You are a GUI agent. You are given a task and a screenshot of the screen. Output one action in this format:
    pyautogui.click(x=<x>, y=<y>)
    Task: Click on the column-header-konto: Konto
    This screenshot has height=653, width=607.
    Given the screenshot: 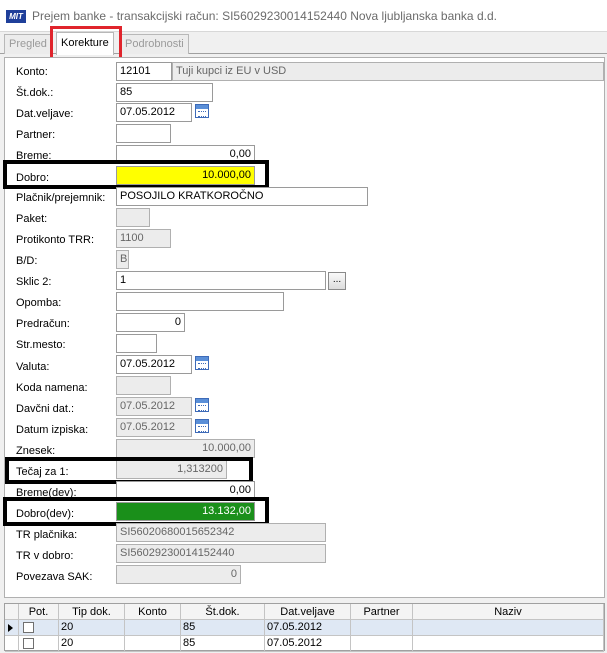 What is the action you would take?
    pyautogui.click(x=153, y=612)
    